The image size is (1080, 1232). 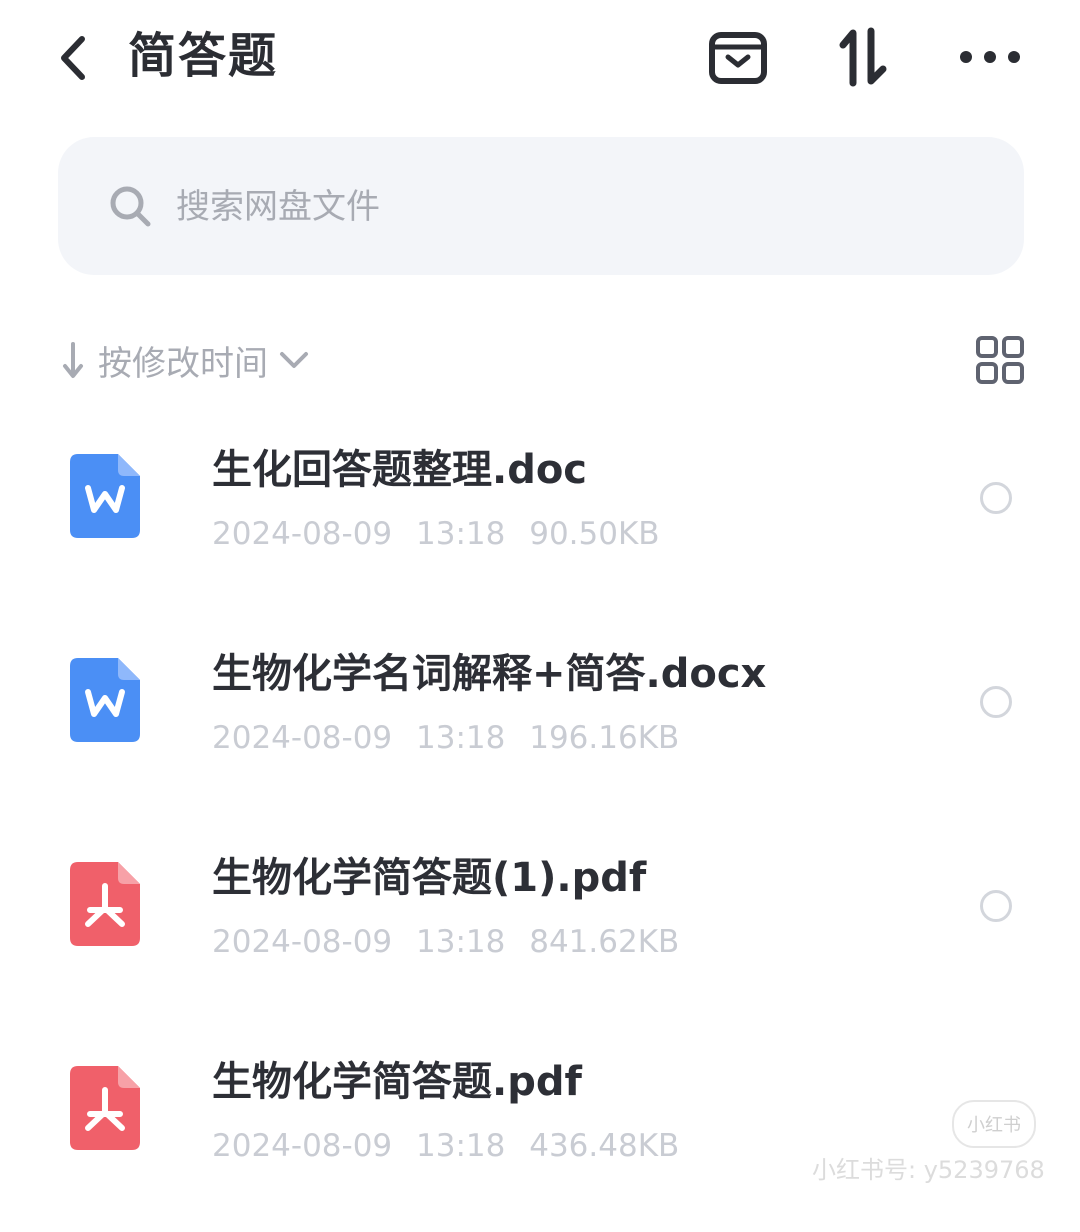 I want to click on chevron-left-icon, so click(x=73, y=58).